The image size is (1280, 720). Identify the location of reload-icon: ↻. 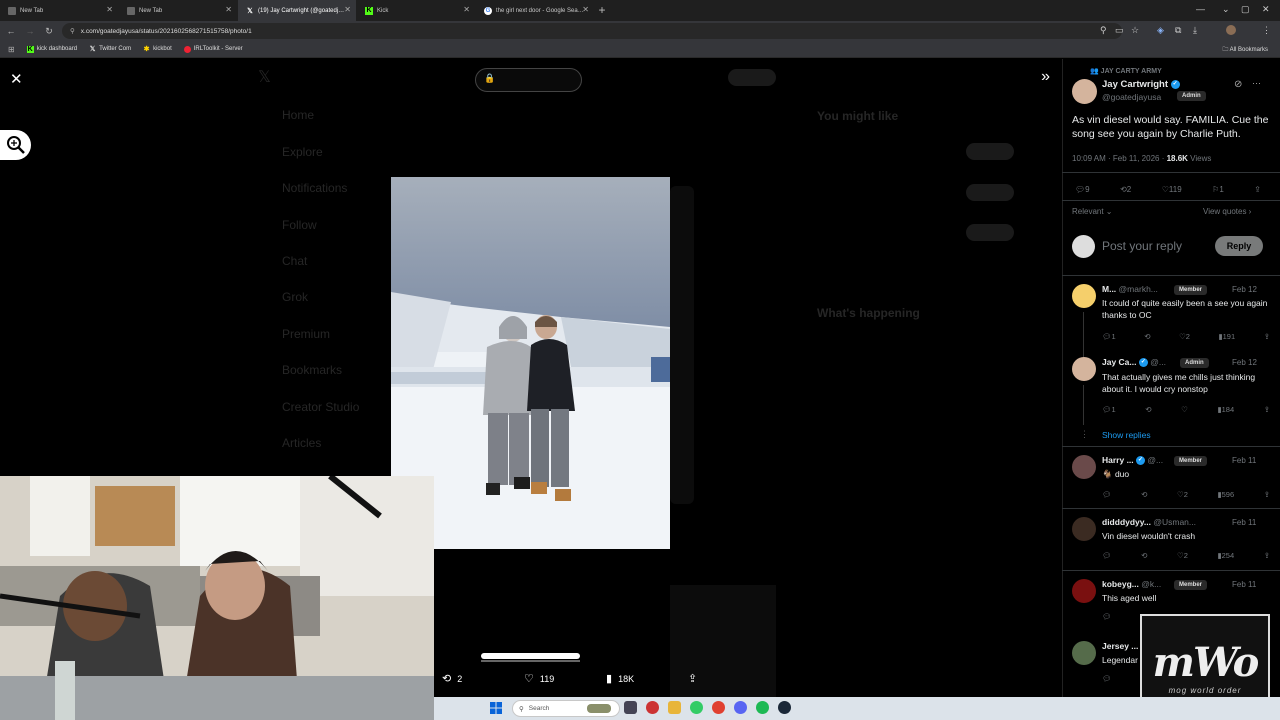
(49, 31).